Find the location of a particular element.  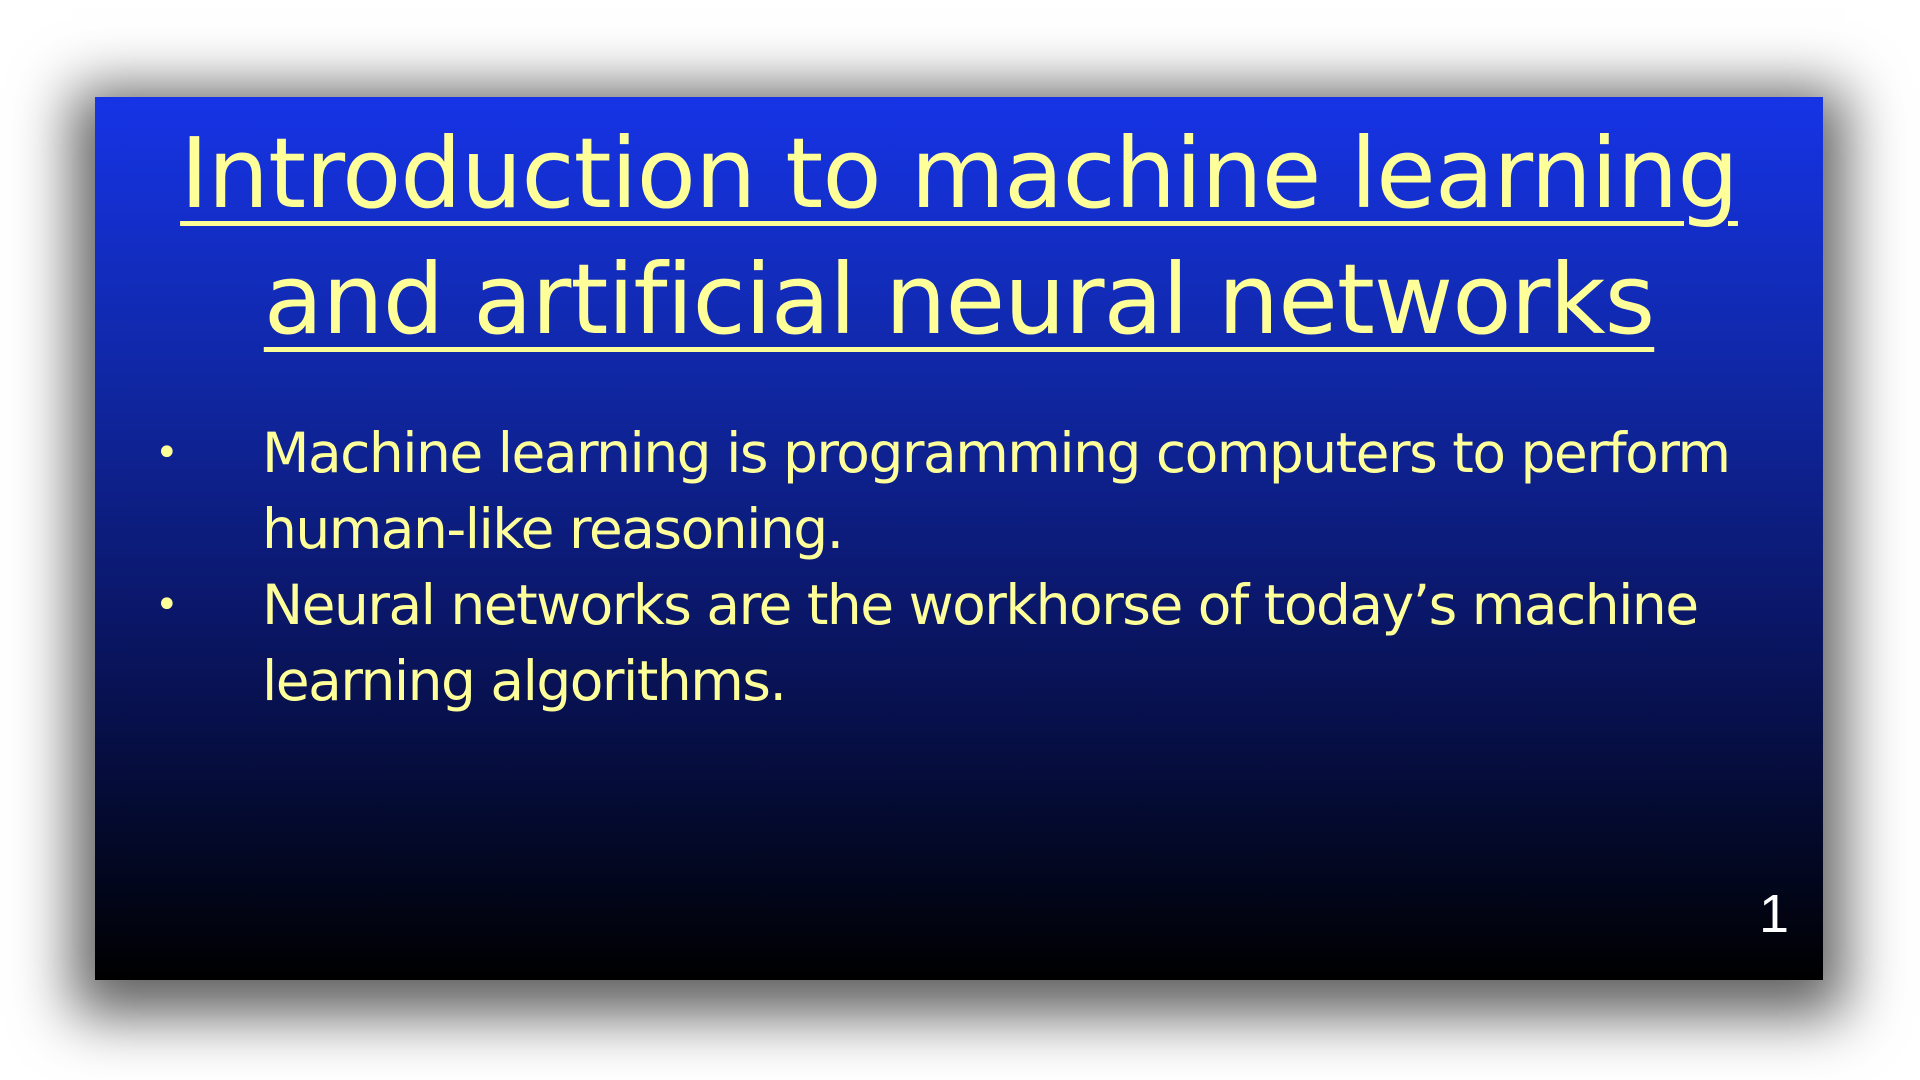

page-number: 1 is located at coordinates (1773, 914).